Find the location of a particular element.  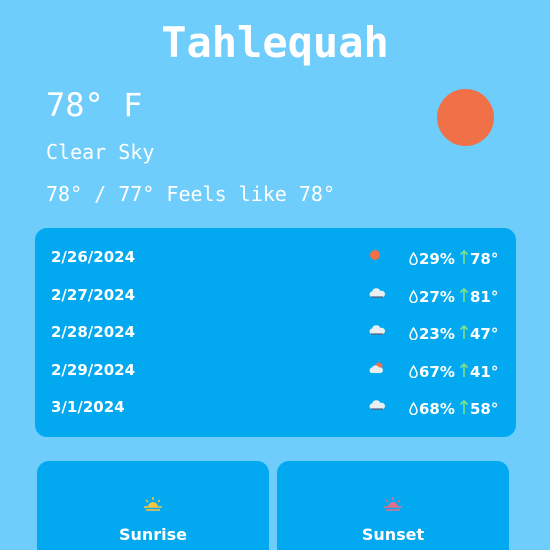

partly-cloudy-icon is located at coordinates (376, 367).